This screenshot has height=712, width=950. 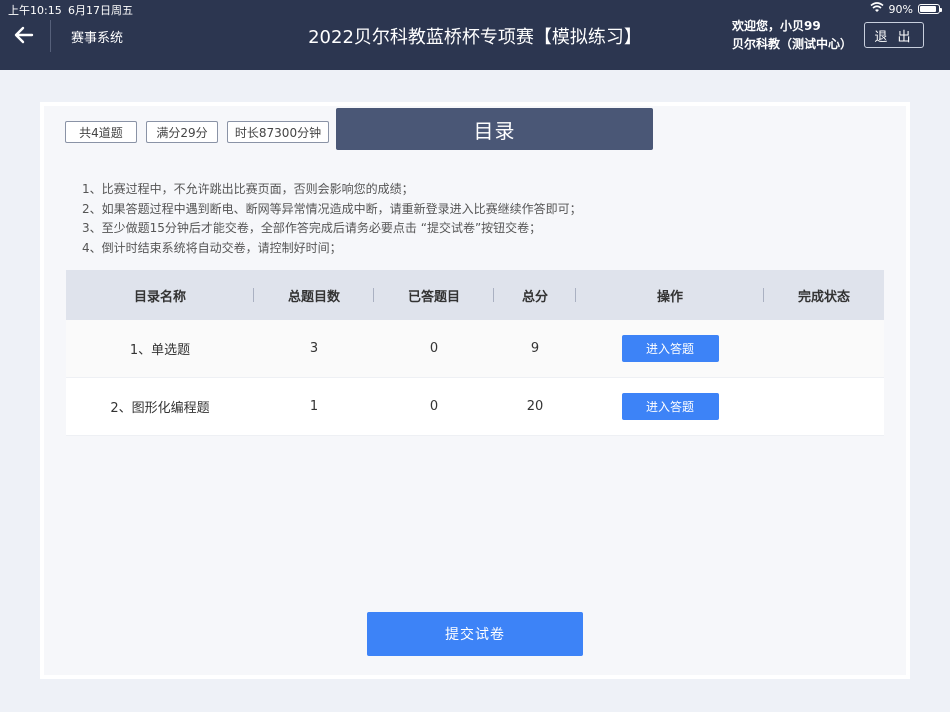 I want to click on back-arrow-icon, so click(x=25, y=36).